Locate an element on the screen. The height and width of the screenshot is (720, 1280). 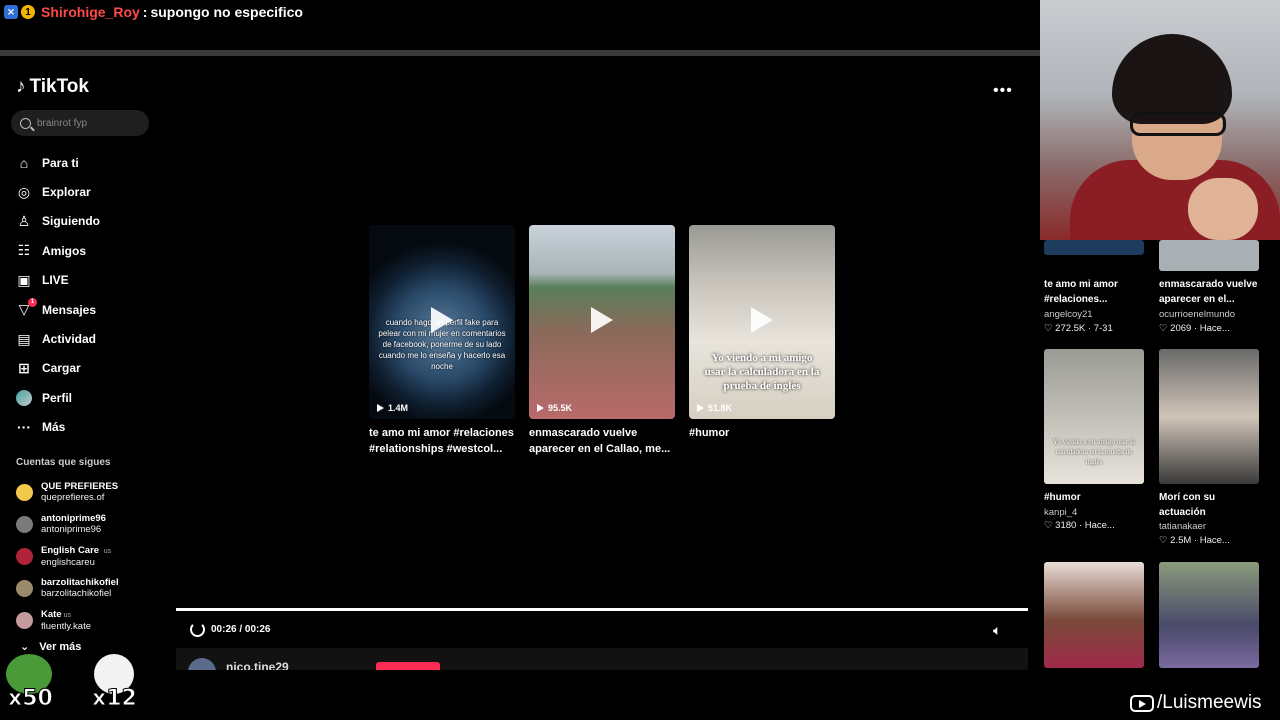
sidebar-item-para-ti: ⌂ Para ti is located at coordinates (58, 162).